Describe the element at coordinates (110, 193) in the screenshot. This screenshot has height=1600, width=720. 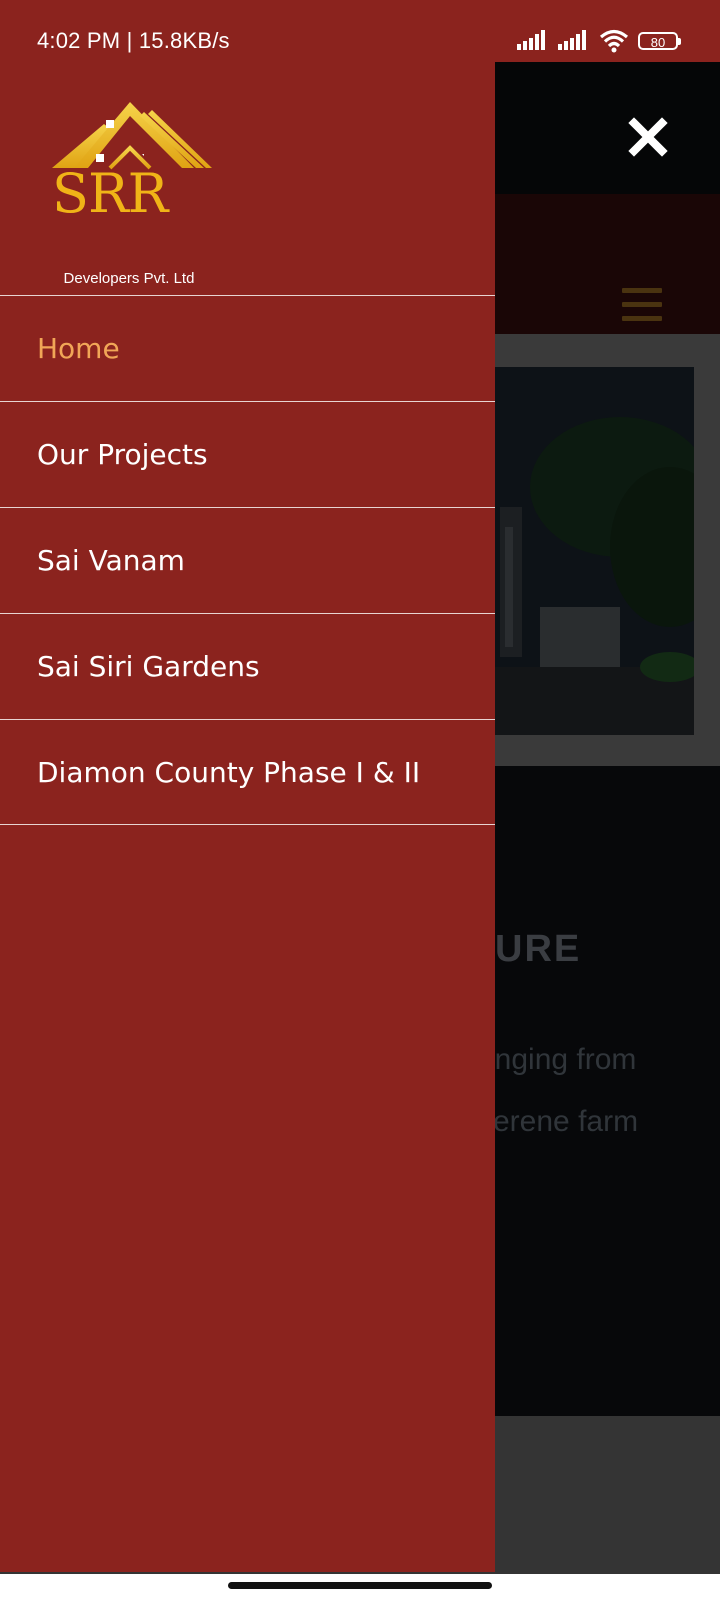
I see `logo-brand-text: SRR` at that location.